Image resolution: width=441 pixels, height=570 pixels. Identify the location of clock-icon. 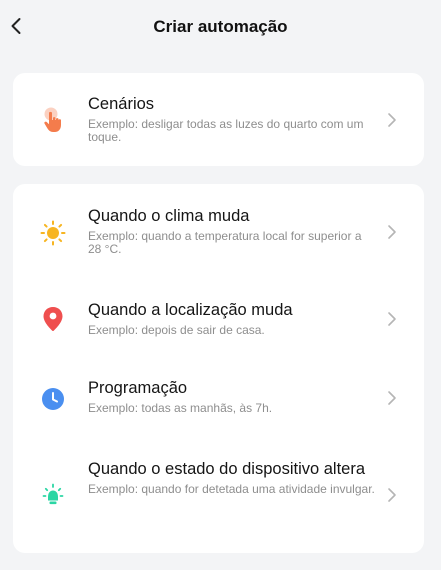
(53, 399).